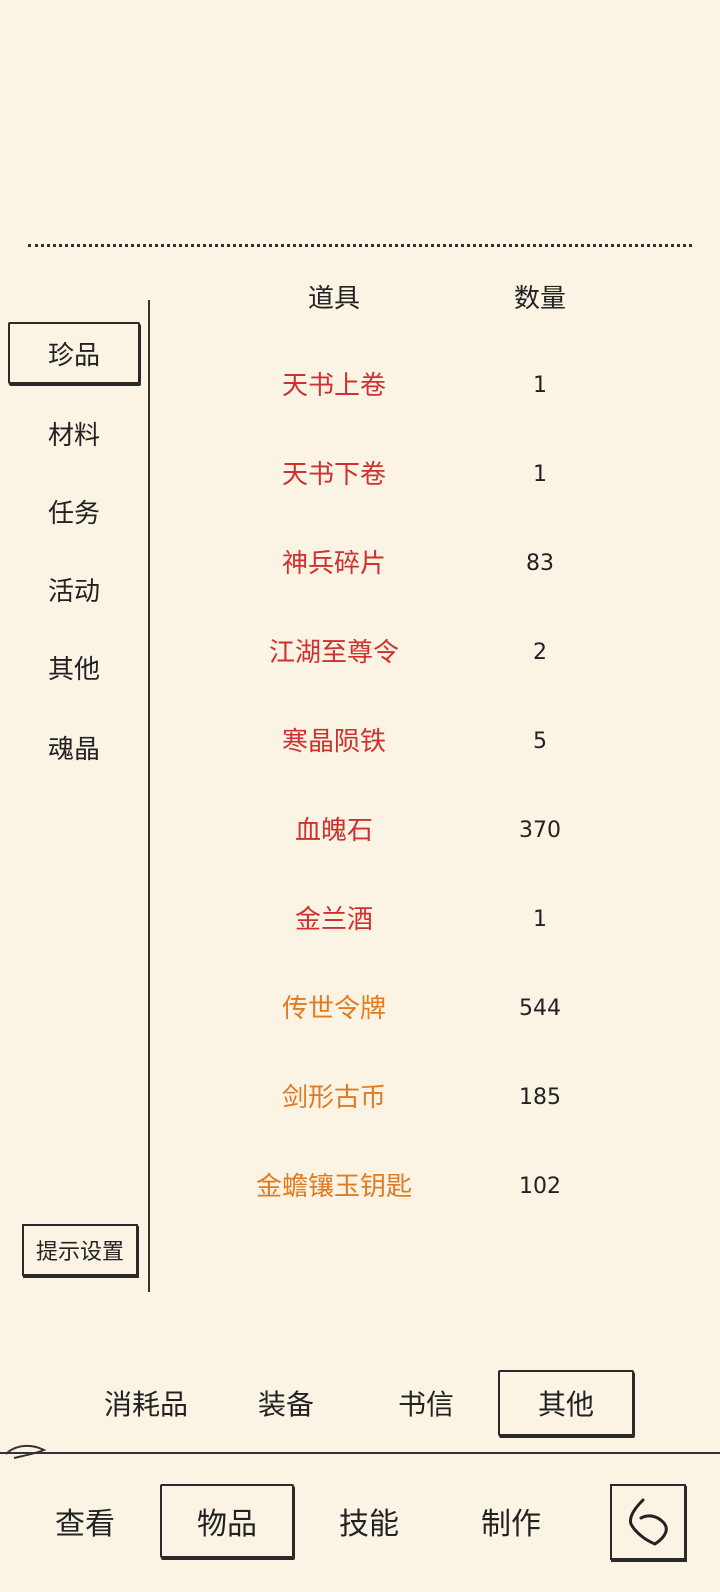  Describe the element at coordinates (410, 1098) in the screenshot. I see `list-item: 剑形古币 185` at that location.